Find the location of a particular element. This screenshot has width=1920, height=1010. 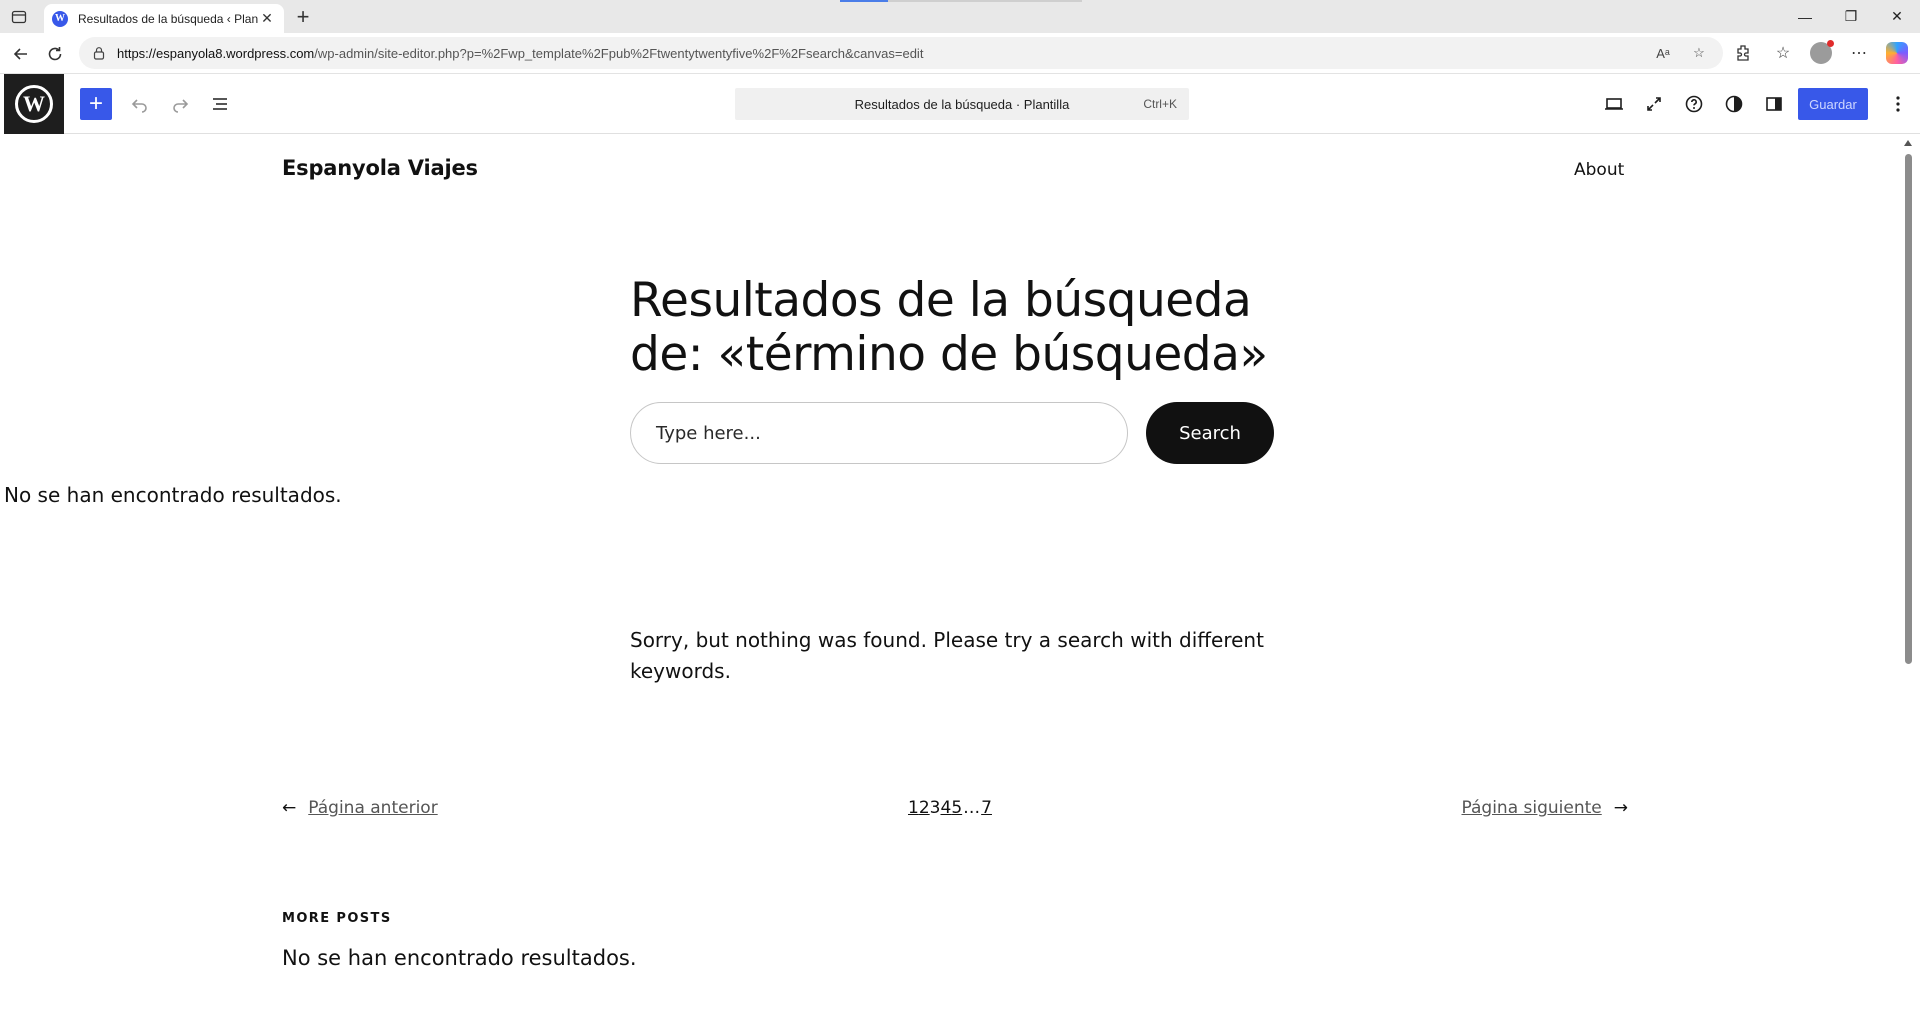

wordpress-logo-icon: W is located at coordinates (34, 104).